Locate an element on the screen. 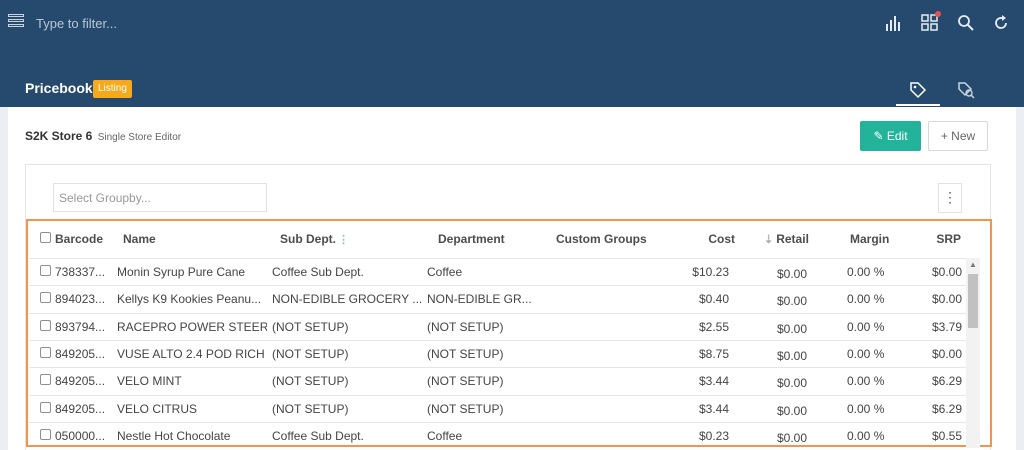 The width and height of the screenshot is (1024, 450). tag-icon is located at coordinates (918, 90).